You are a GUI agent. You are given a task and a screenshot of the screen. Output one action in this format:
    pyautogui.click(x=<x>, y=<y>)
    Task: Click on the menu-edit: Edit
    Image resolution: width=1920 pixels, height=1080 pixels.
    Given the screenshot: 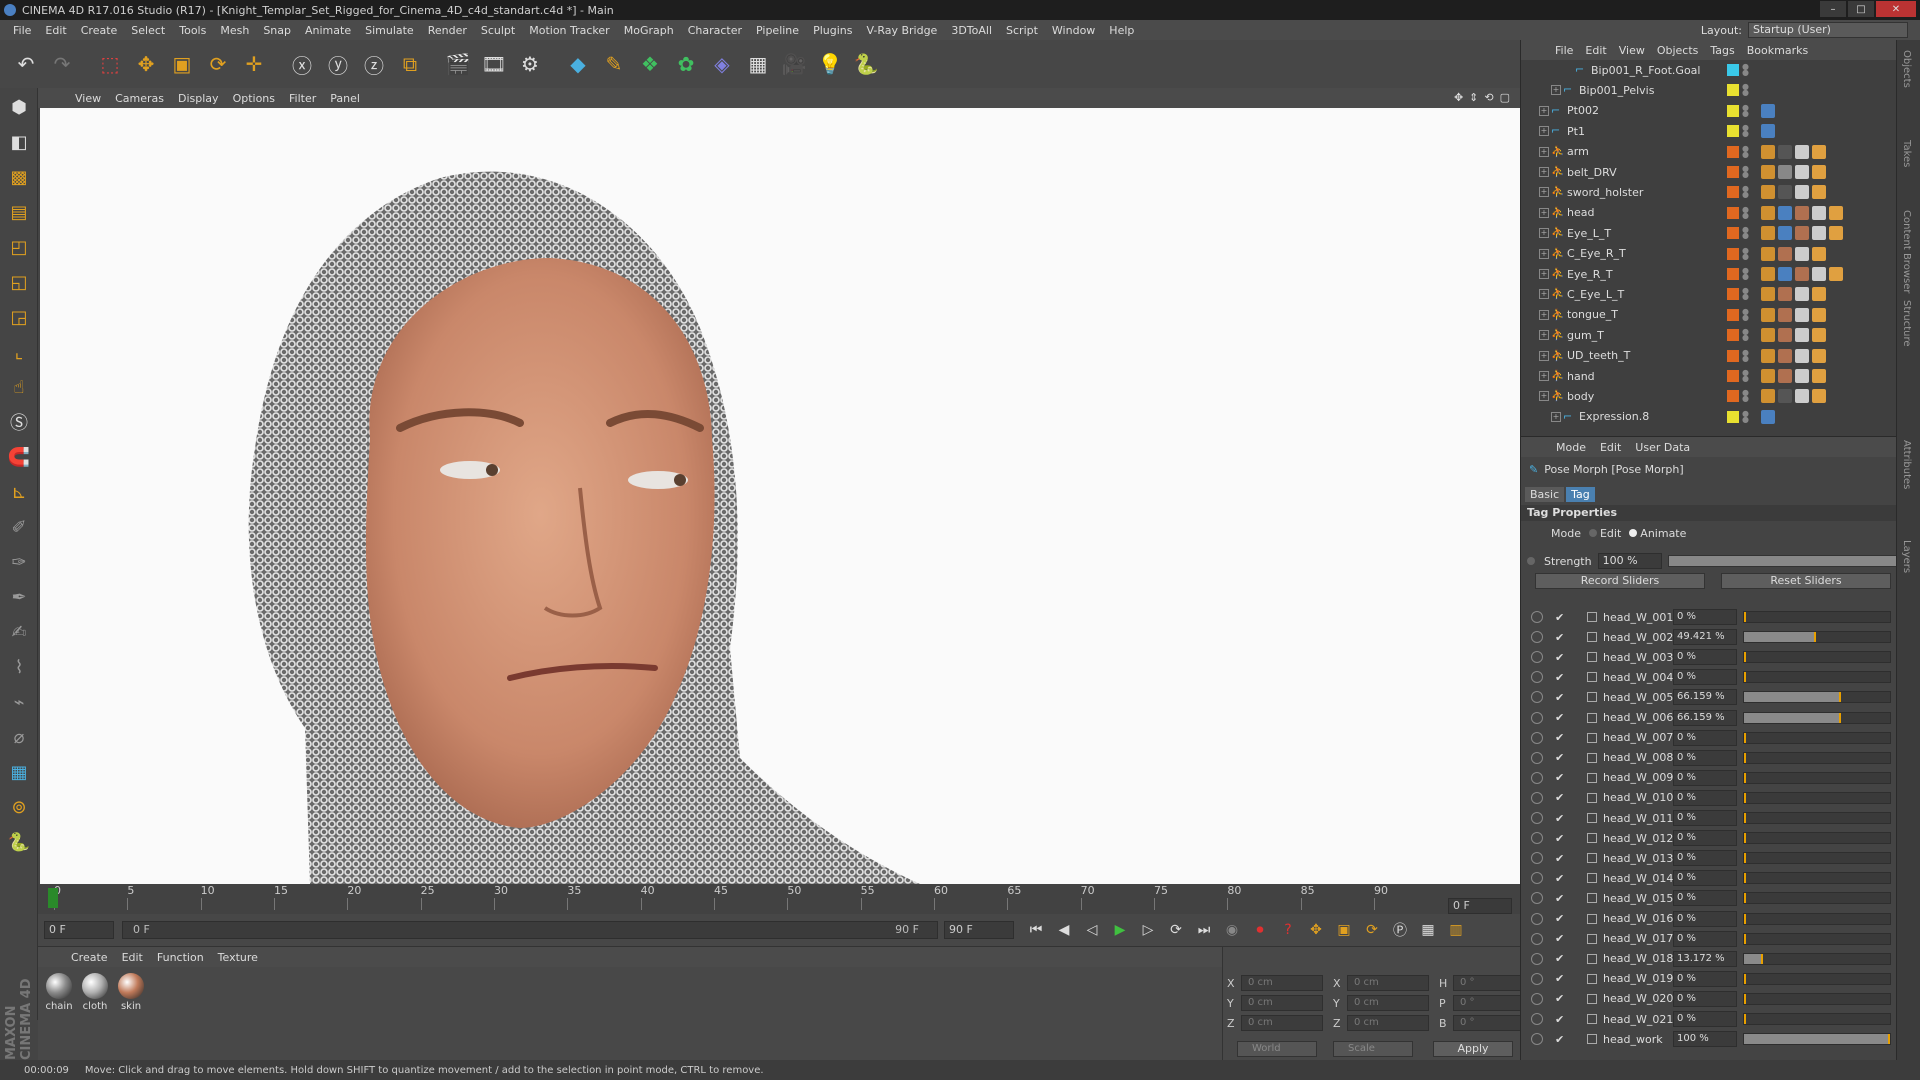 What is the action you would take?
    pyautogui.click(x=55, y=30)
    